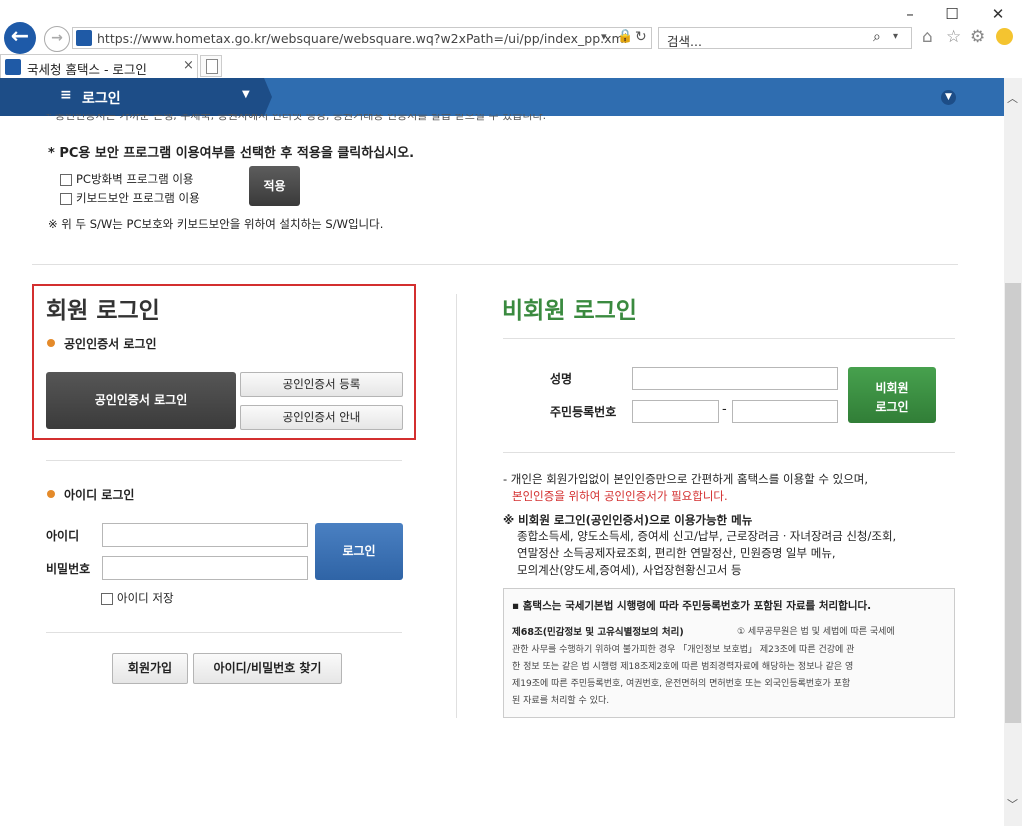 The height and width of the screenshot is (826, 1022). What do you see at coordinates (132, 97) in the screenshot?
I see `menu-dropdown: ≡ 로그인 ▼` at bounding box center [132, 97].